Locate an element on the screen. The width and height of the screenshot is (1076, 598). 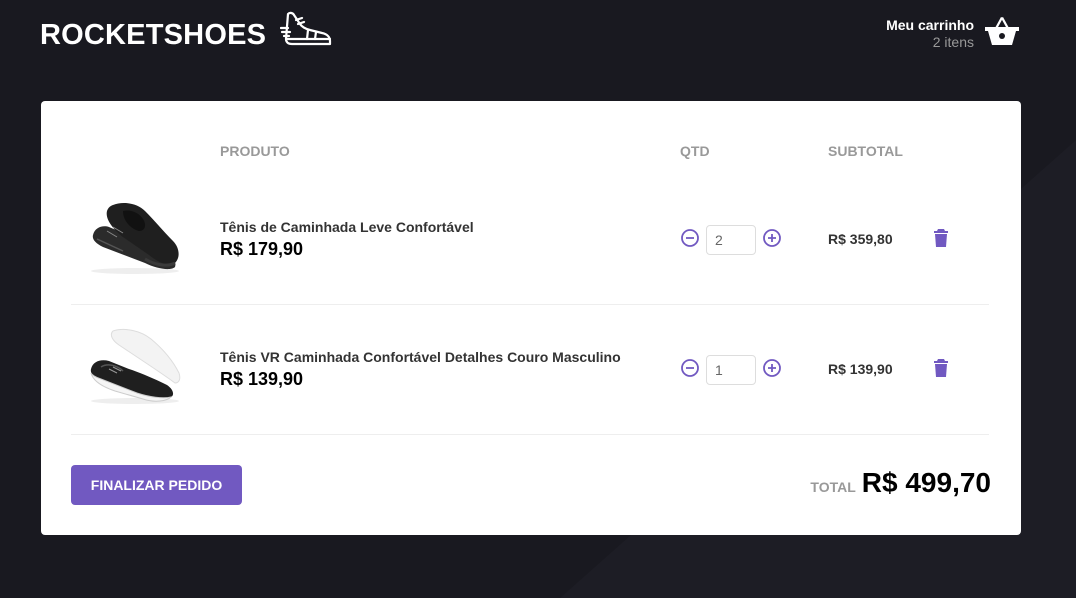
cart-total: TOTAL R$ 499,70 is located at coordinates (900, 483).